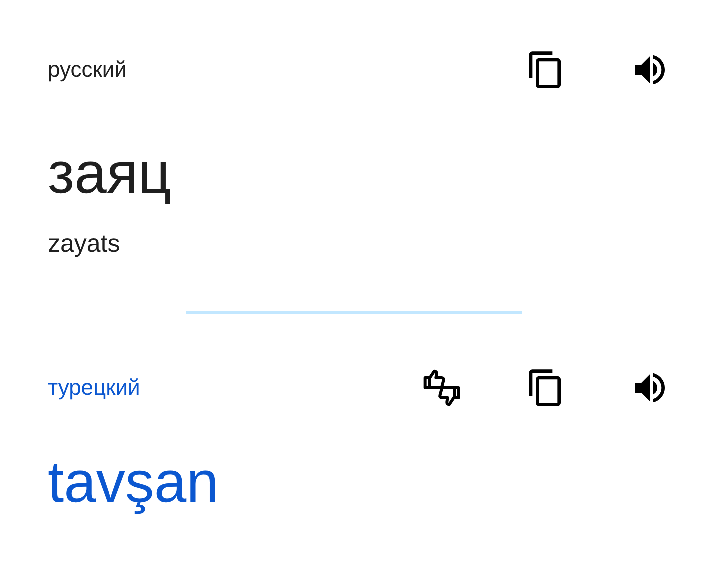  Describe the element at coordinates (134, 483) in the screenshot. I see `translated-word: tavşan` at that location.